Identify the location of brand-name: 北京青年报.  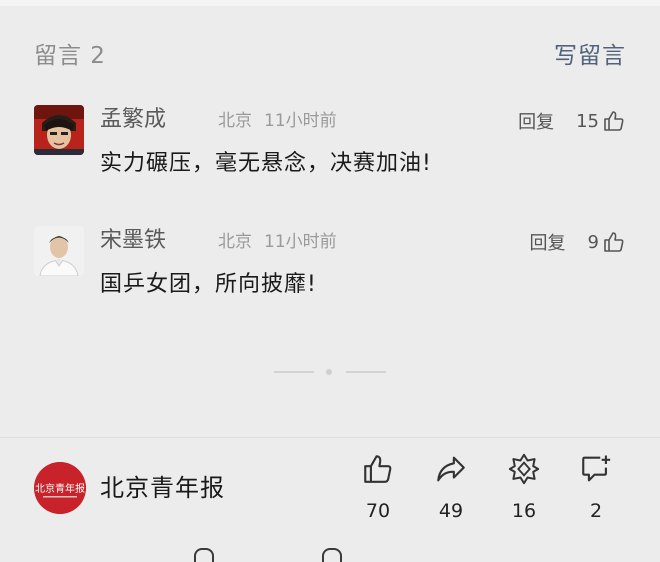
(162, 488).